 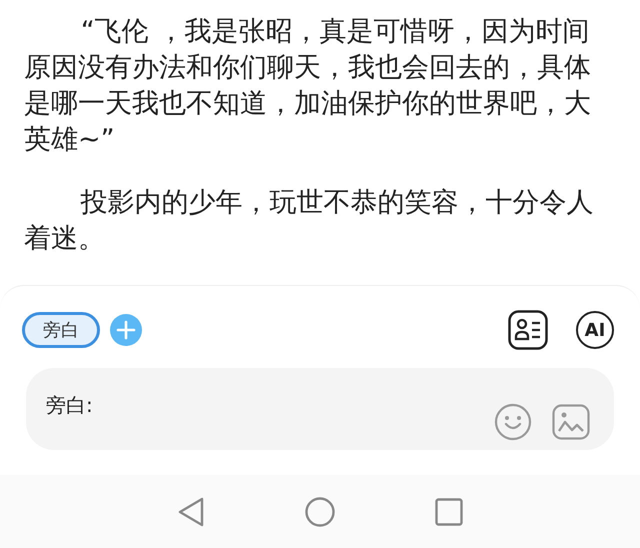 I want to click on role-chip: 旁白, so click(x=61, y=330).